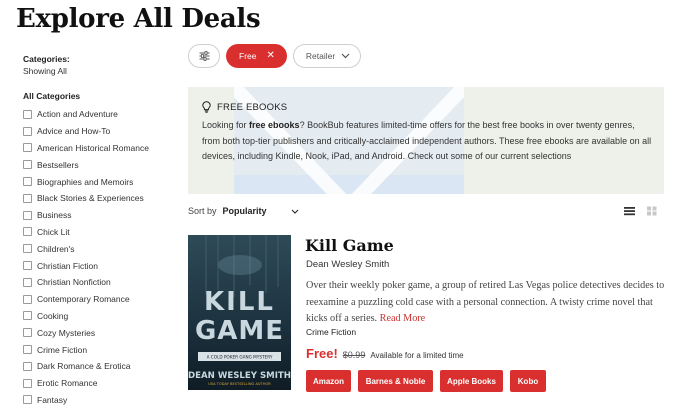  Describe the element at coordinates (67, 265) in the screenshot. I see `category-label: Christian Fiction` at that location.